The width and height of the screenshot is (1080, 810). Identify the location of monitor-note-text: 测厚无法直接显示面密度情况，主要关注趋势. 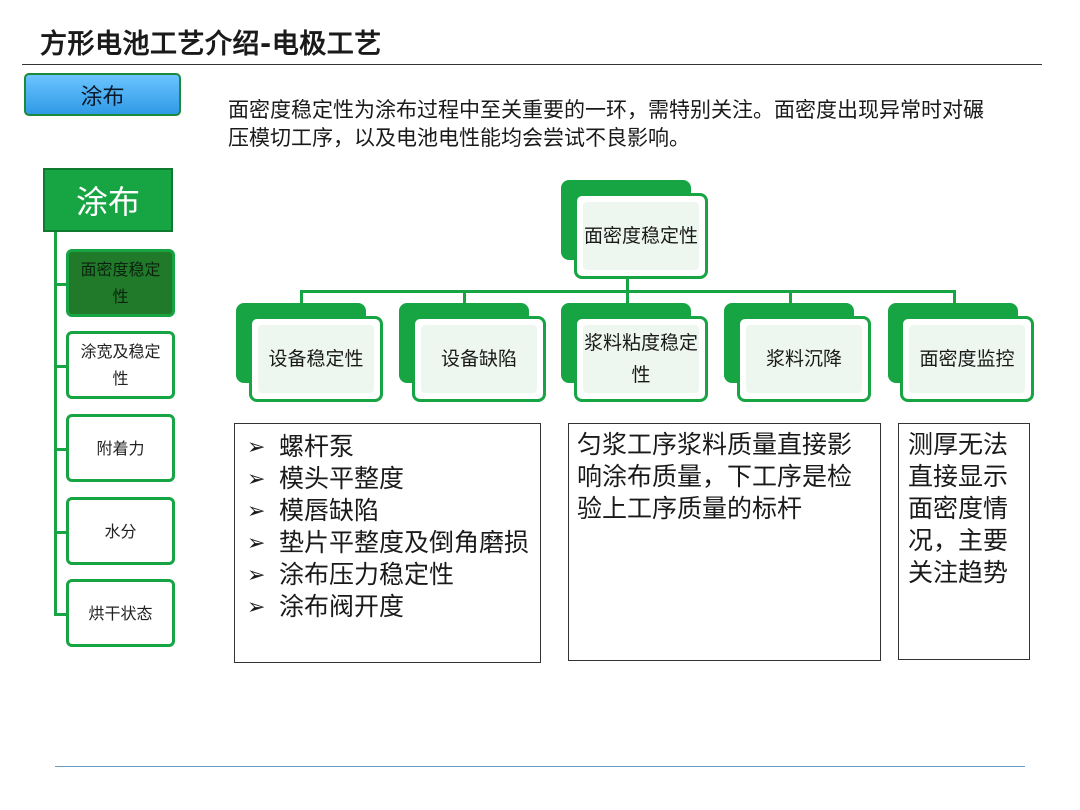
(958, 508).